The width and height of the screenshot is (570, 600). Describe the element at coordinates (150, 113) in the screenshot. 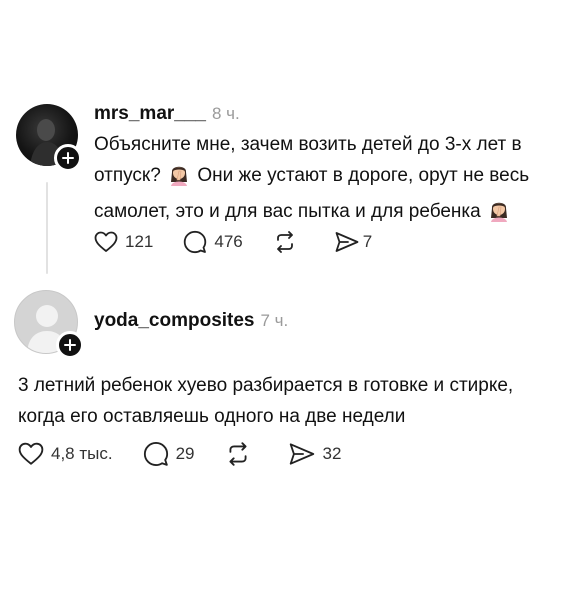

I see `username: mrs_mar___` at that location.